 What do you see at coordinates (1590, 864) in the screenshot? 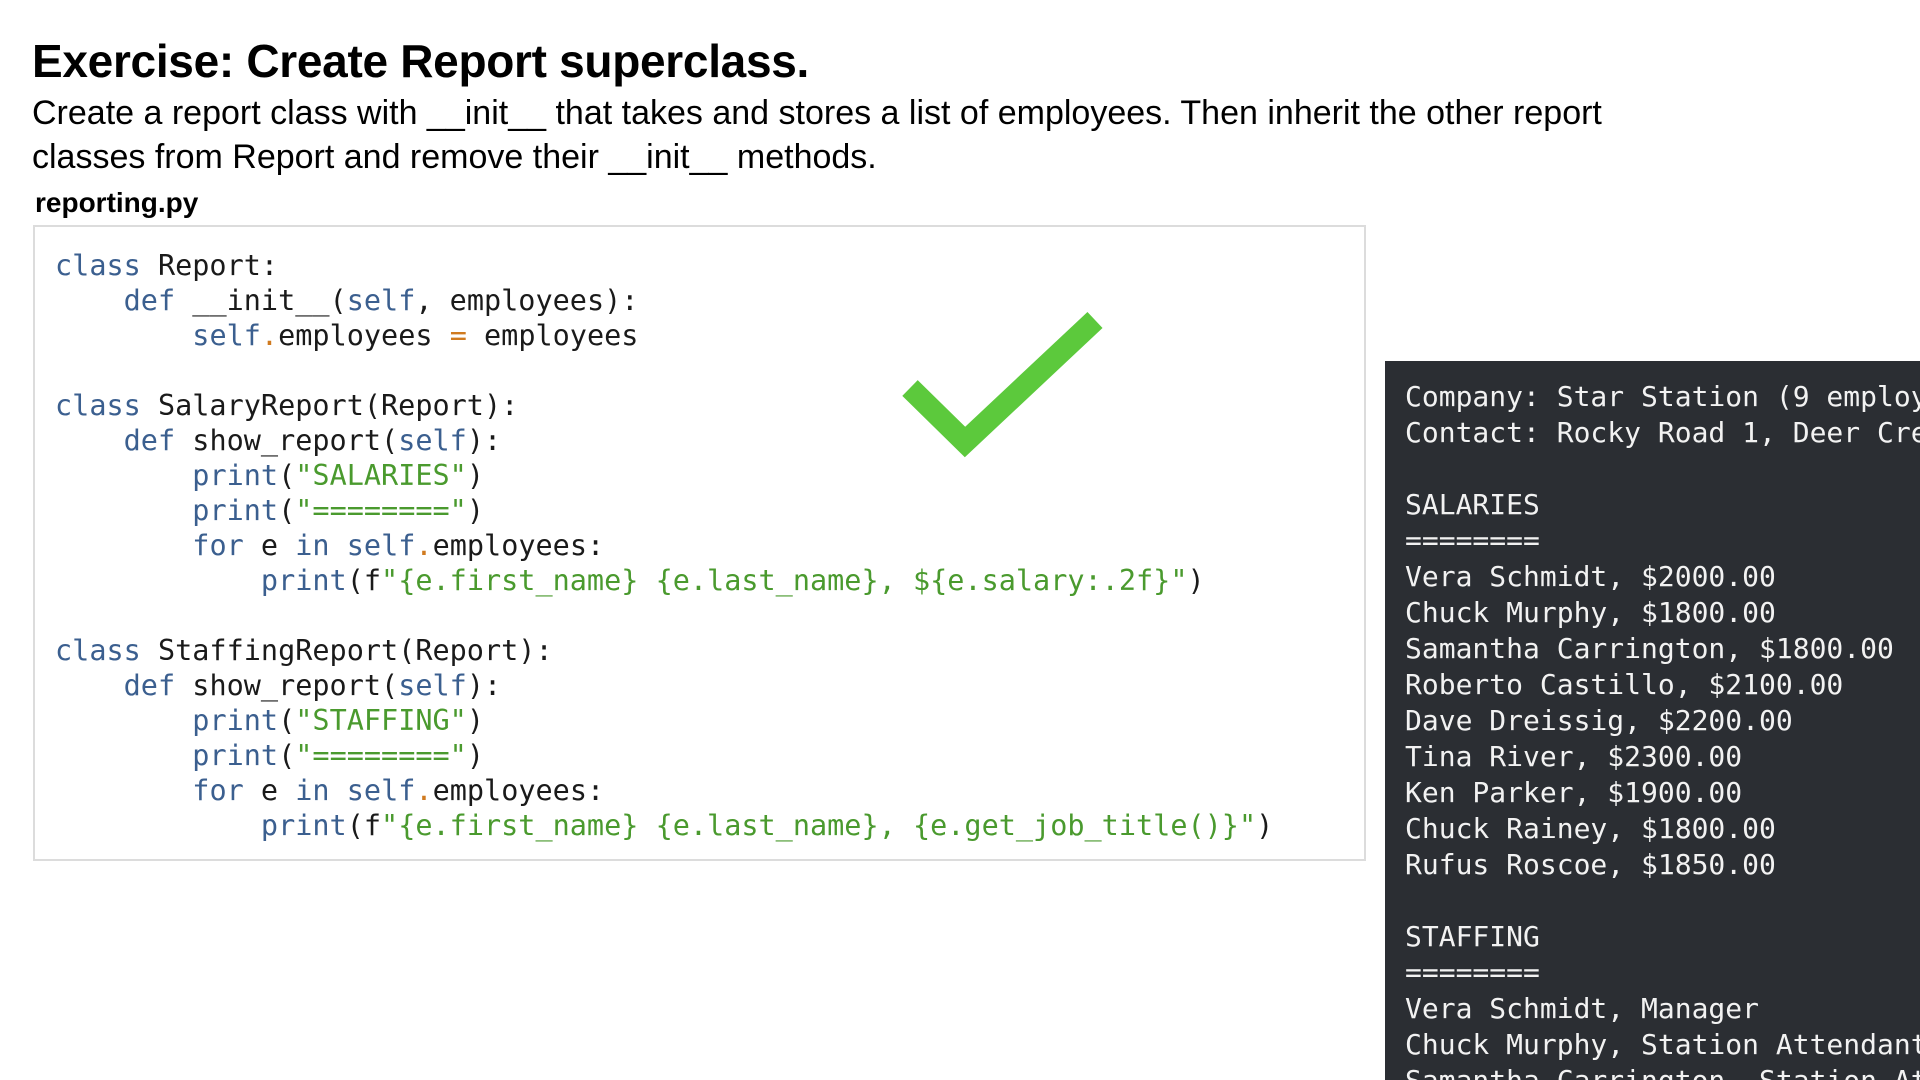
I see `terminal-line: Rufus Roscoe, $1850.00` at bounding box center [1590, 864].